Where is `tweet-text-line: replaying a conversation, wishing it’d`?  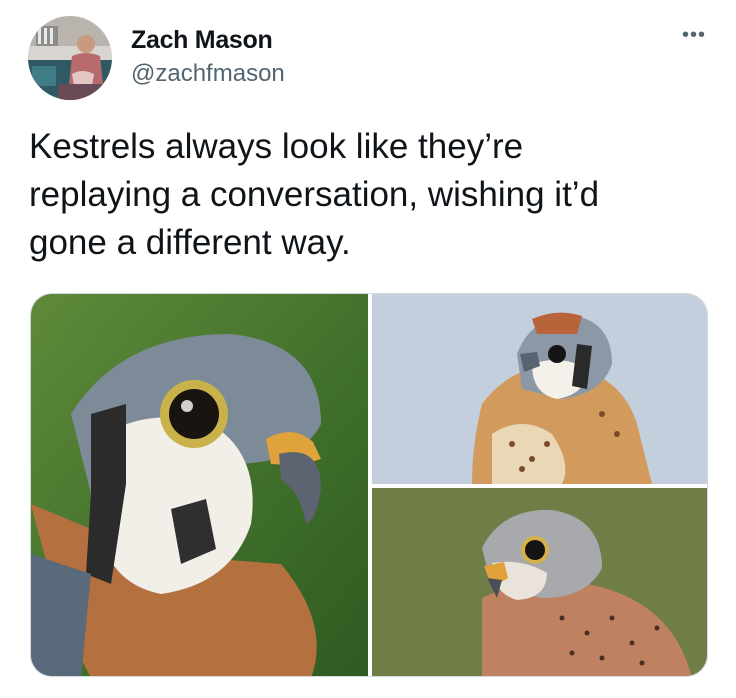 tweet-text-line: replaying a conversation, wishing it’d is located at coordinates (314, 194).